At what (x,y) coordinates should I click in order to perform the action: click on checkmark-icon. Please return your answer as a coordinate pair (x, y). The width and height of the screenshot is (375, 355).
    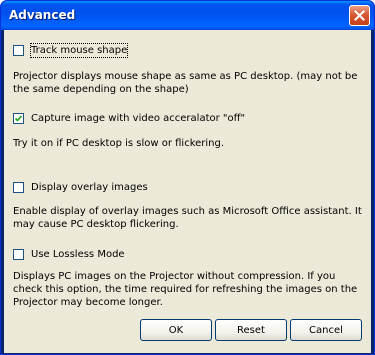
    Looking at the image, I should click on (18, 118).